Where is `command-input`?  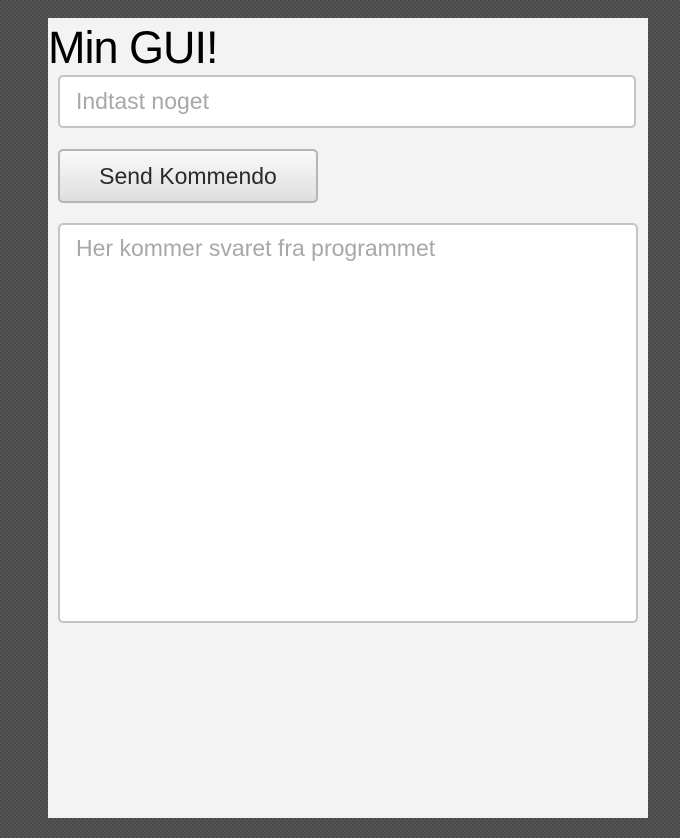 command-input is located at coordinates (347, 101).